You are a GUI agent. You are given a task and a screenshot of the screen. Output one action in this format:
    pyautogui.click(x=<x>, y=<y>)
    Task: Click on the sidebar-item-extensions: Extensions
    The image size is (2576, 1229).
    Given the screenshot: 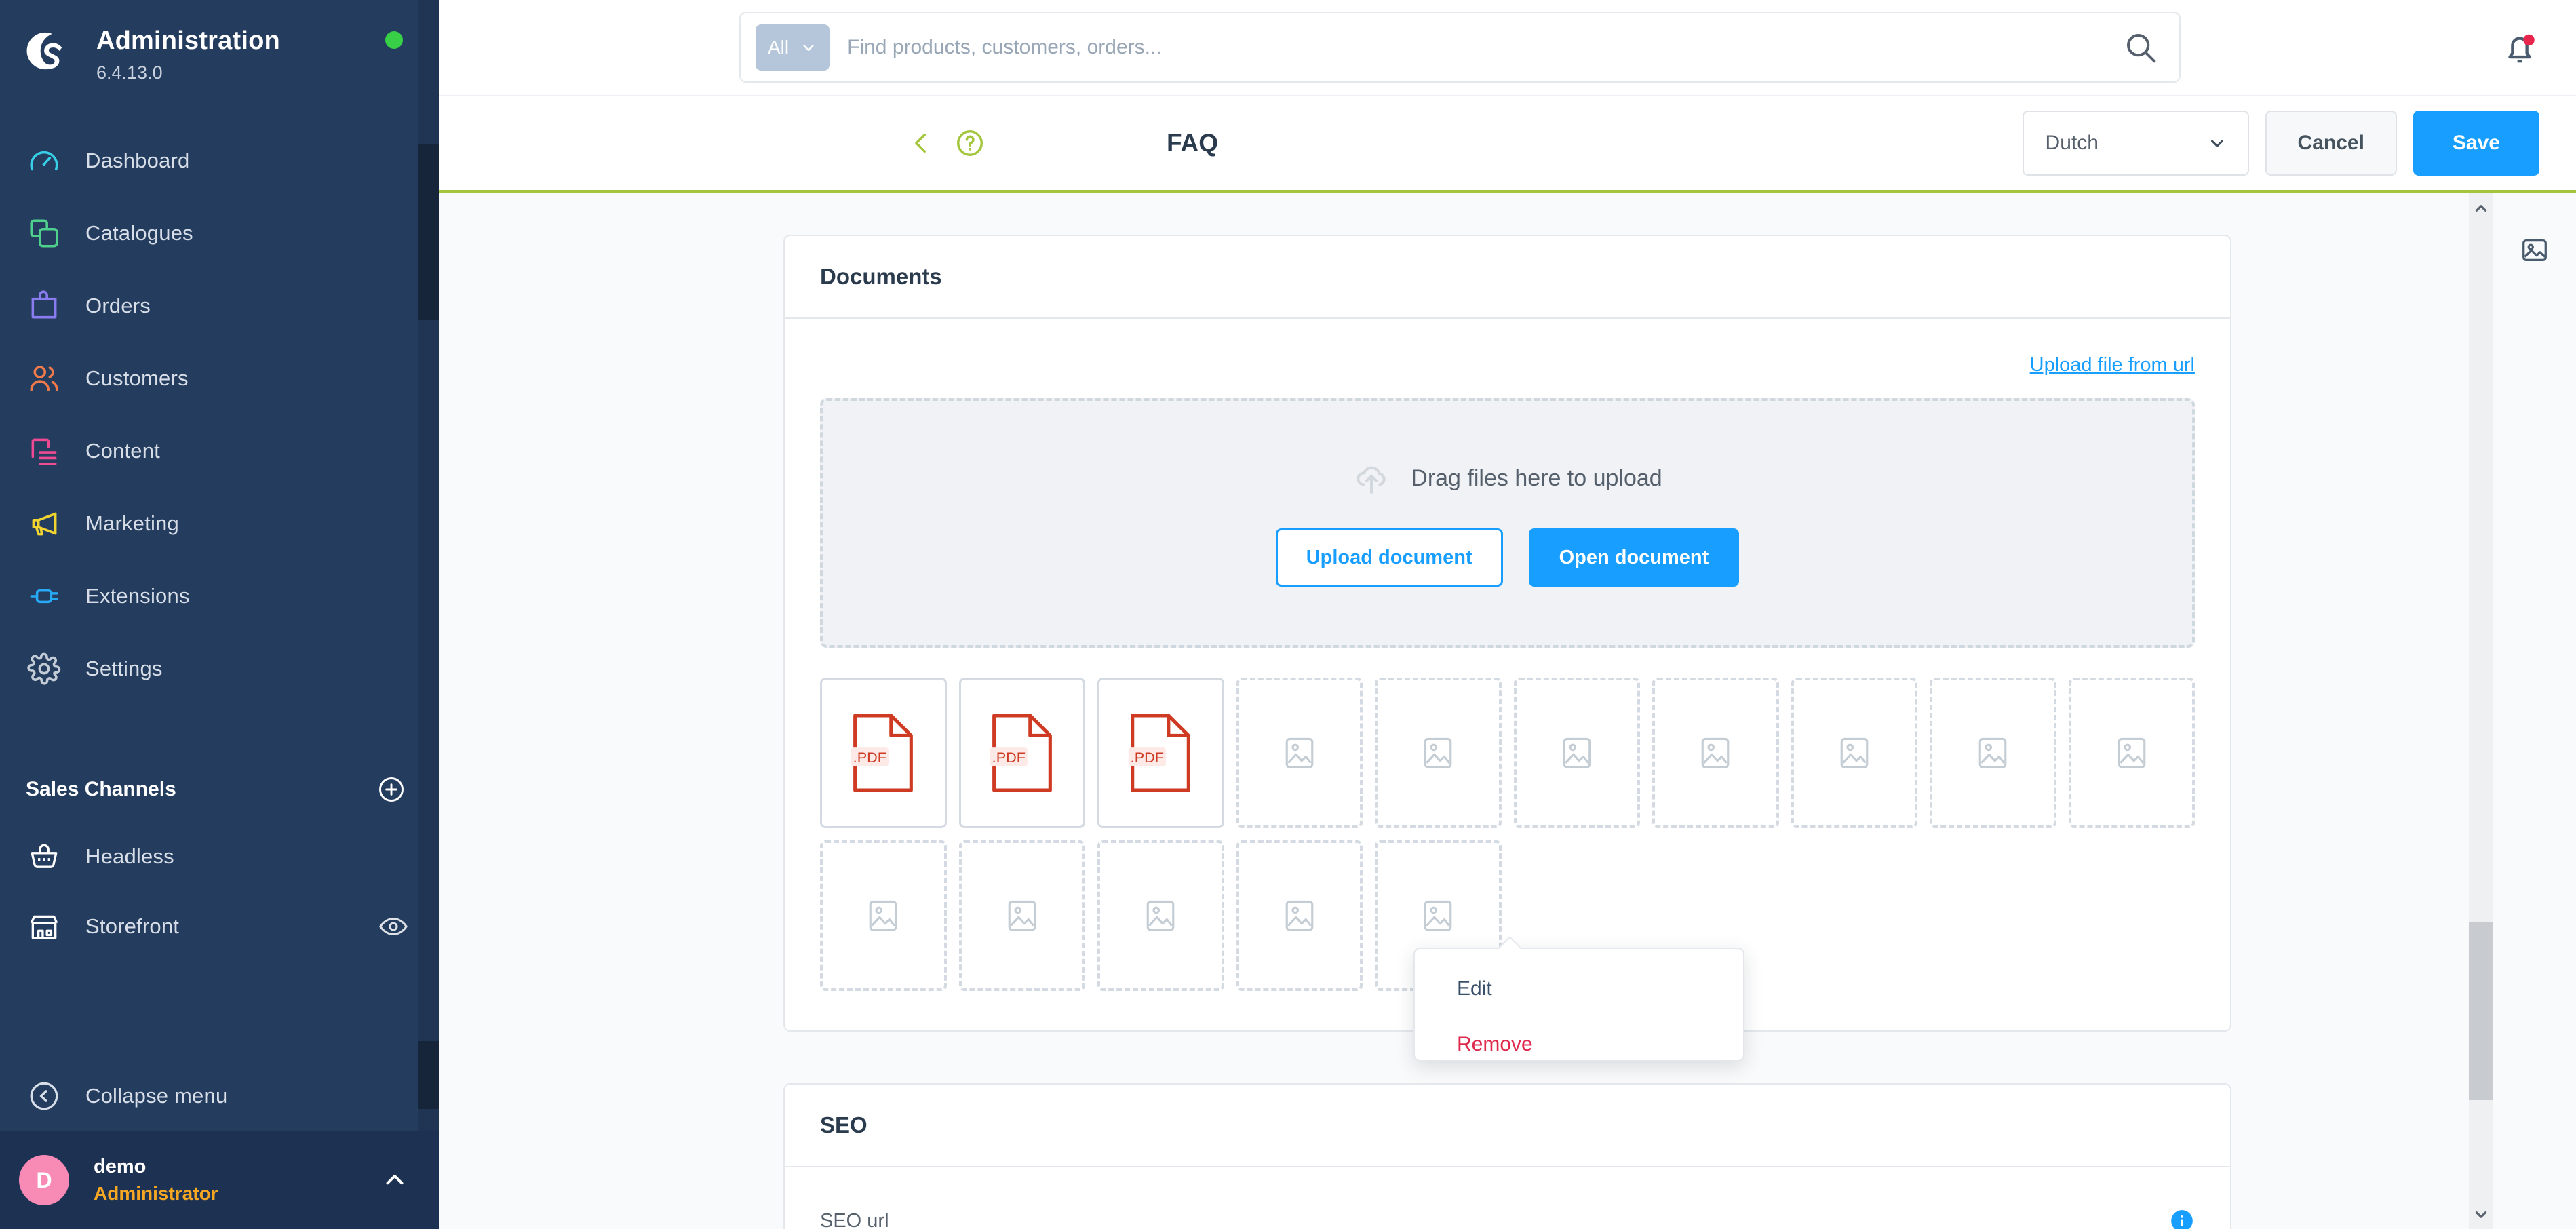 What is the action you would take?
    pyautogui.click(x=219, y=596)
    